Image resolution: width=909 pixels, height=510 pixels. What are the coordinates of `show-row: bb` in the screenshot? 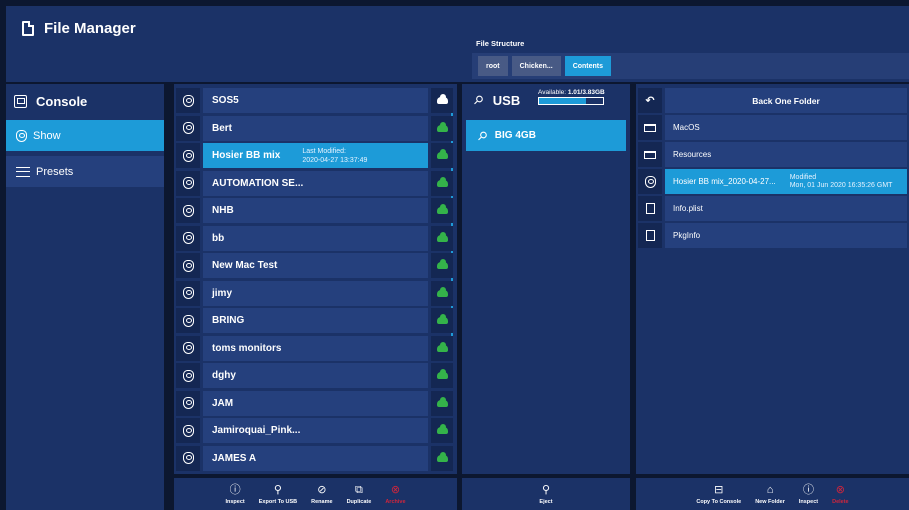 It's located at (314, 238).